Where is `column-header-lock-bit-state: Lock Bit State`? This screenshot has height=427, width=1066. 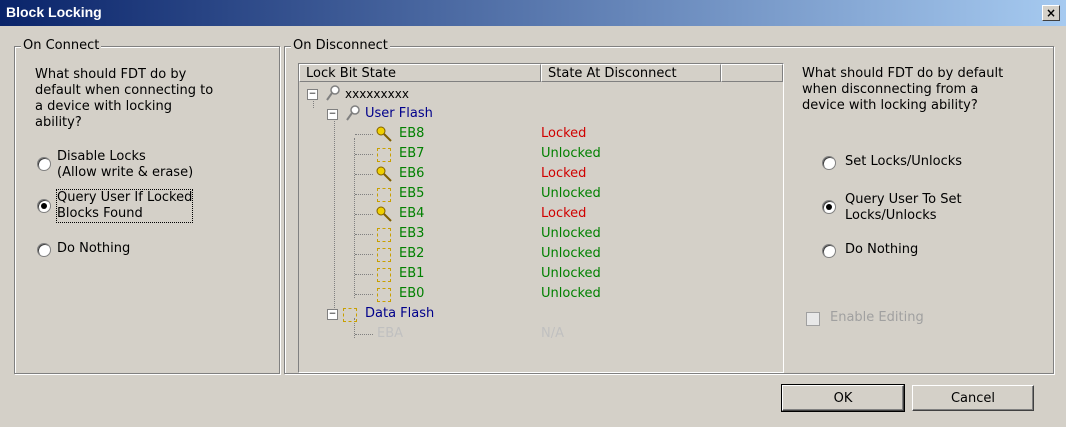
column-header-lock-bit-state: Lock Bit State is located at coordinates (420, 73).